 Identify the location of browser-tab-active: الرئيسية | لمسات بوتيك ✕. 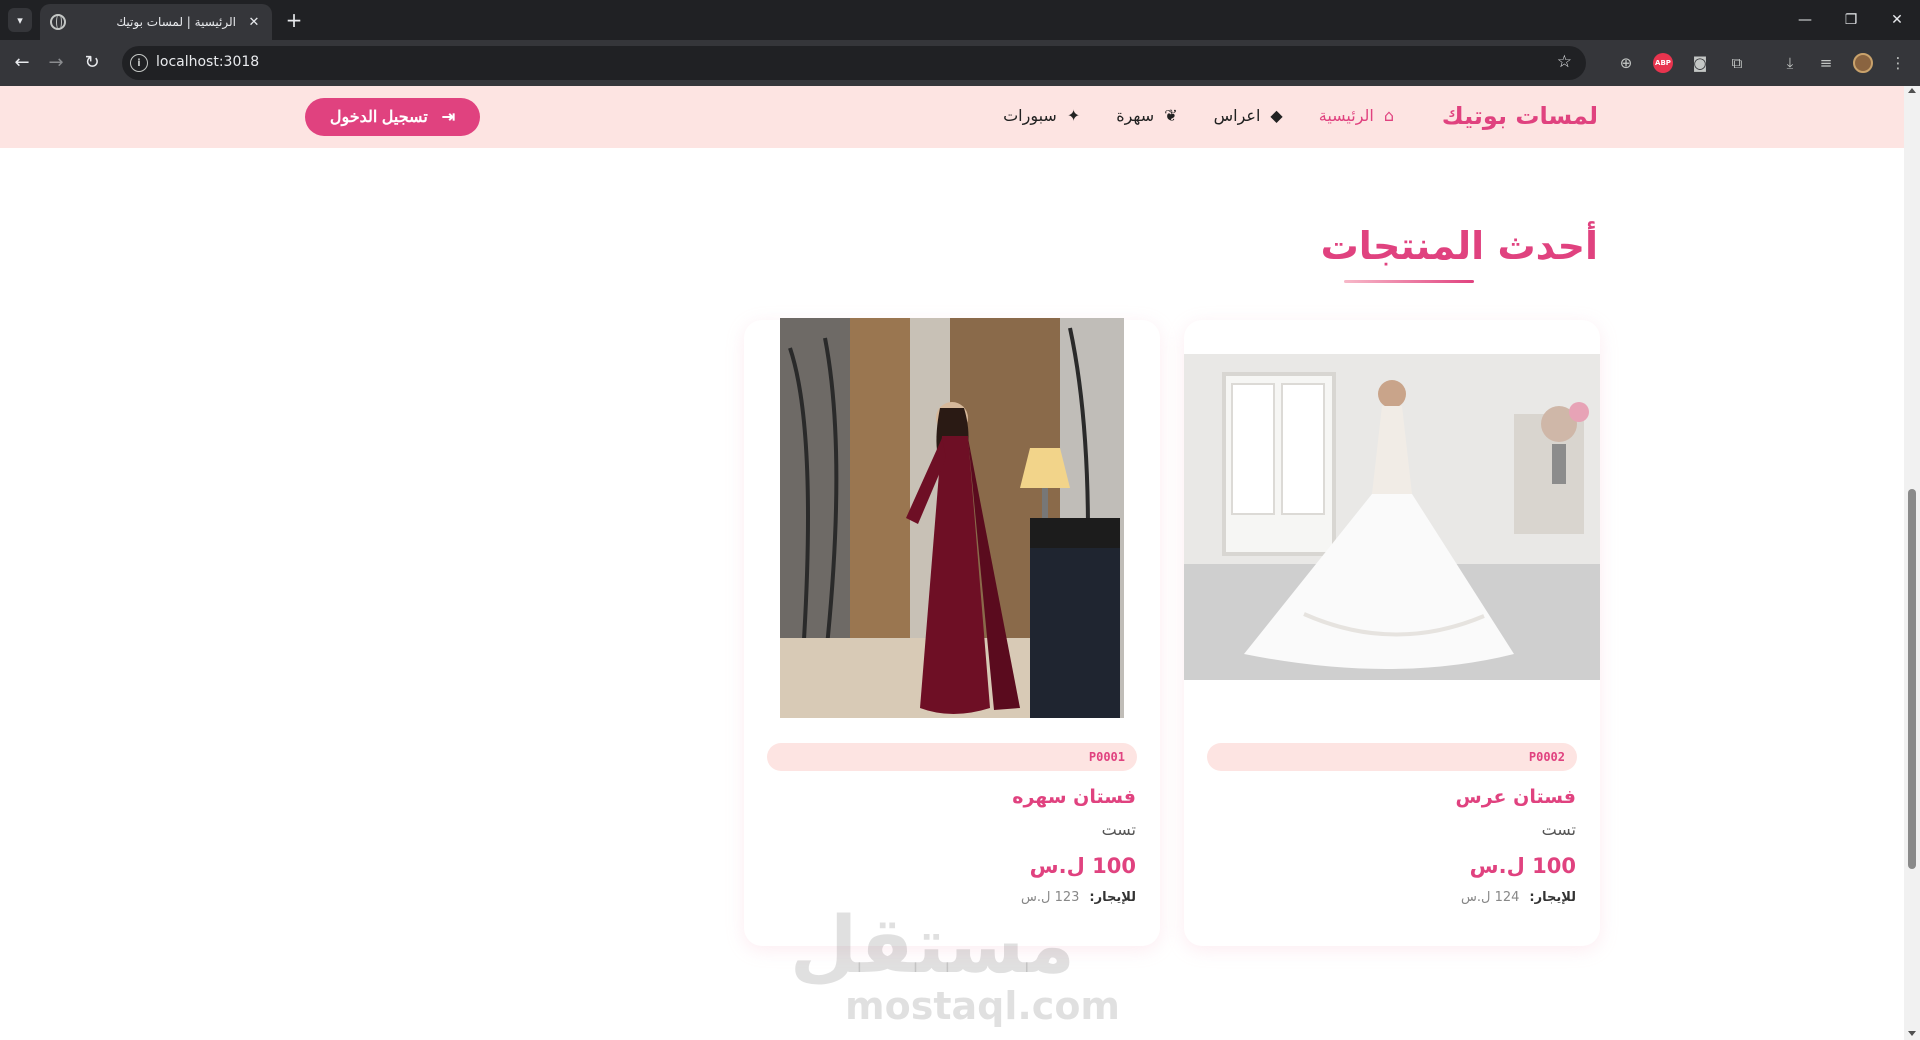
(156, 22).